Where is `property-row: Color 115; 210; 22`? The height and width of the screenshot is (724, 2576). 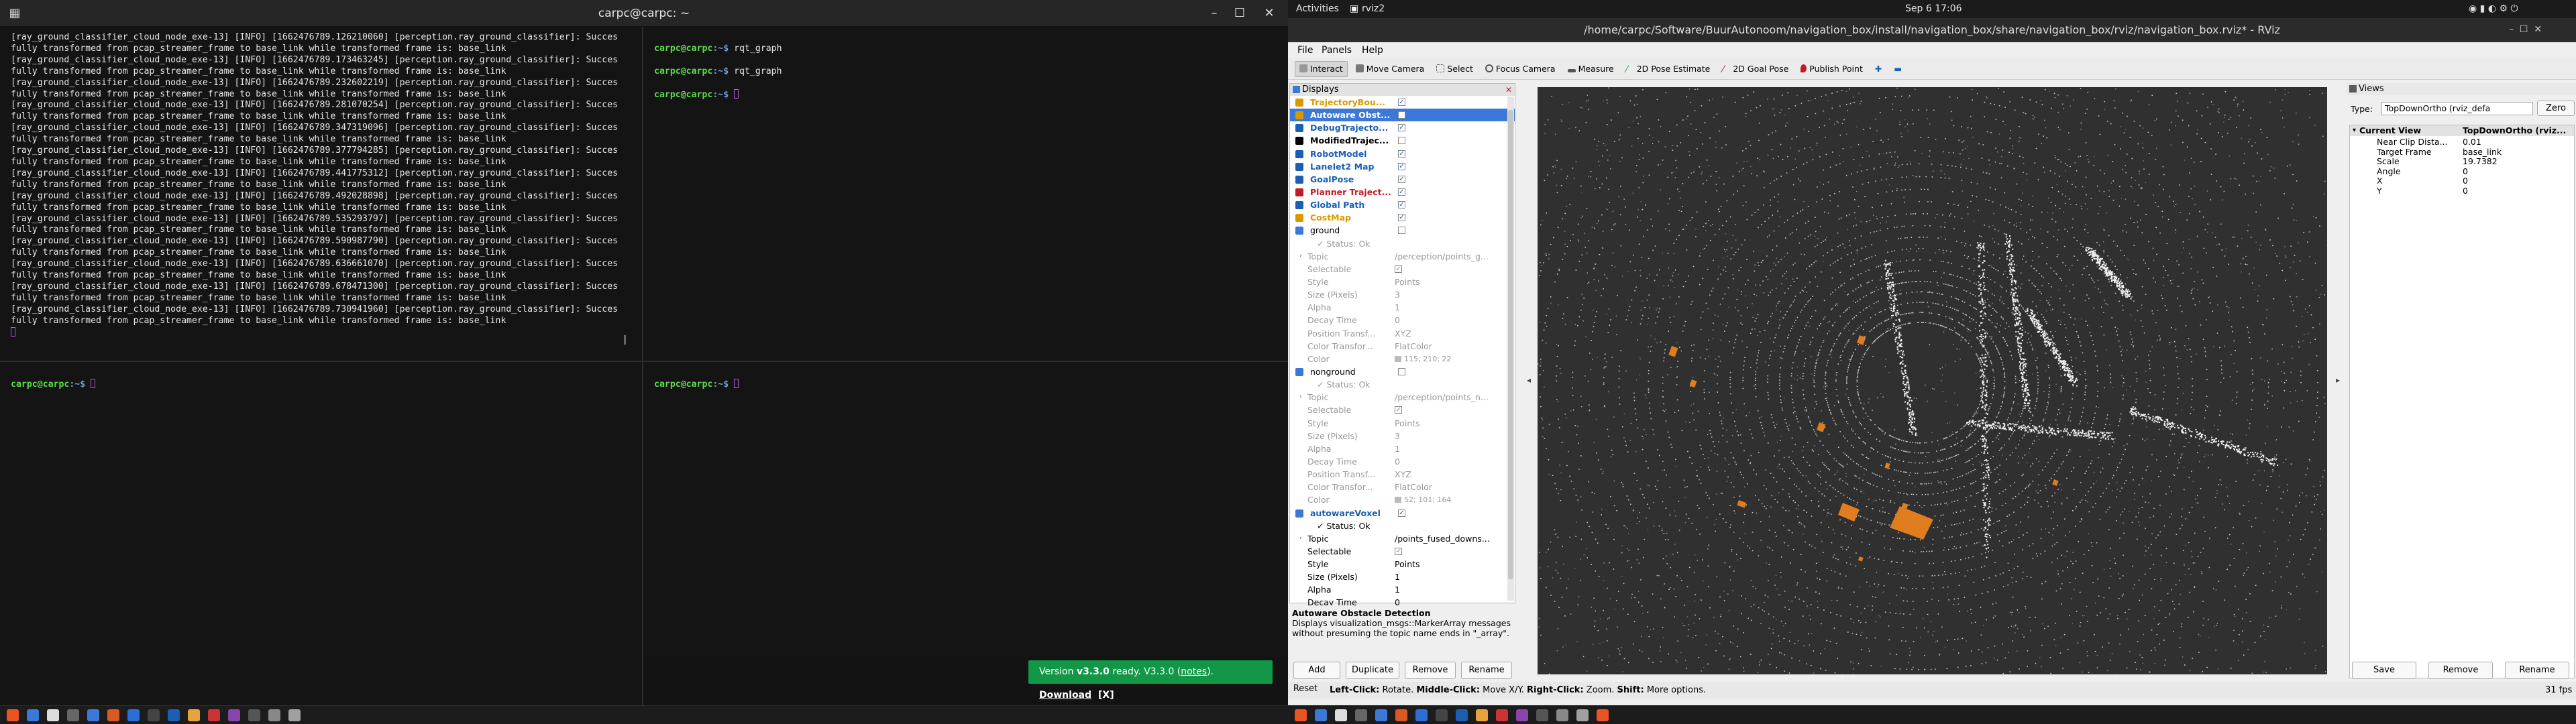
property-row: Color 115; 210; 22 is located at coordinates (1402, 359).